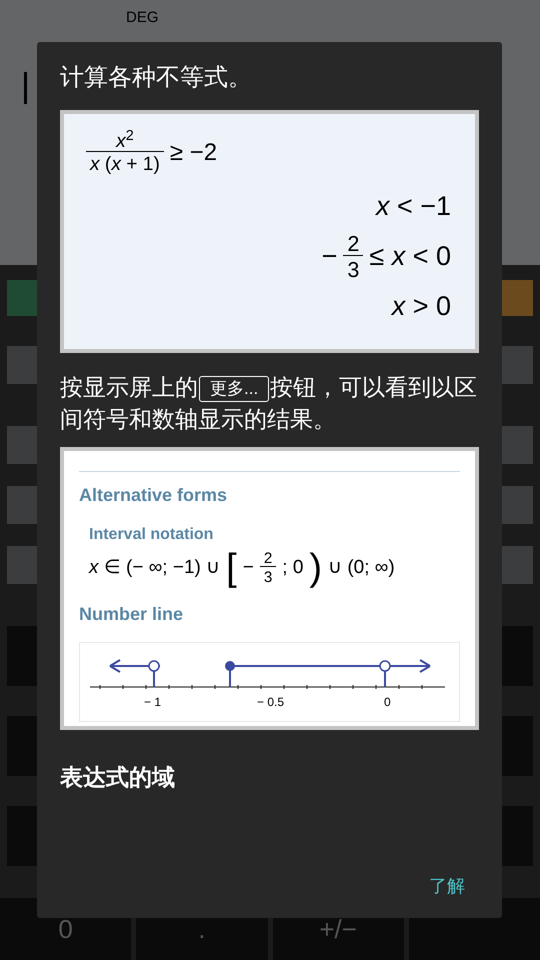  What do you see at coordinates (361, 568) in the screenshot?
I see `math-text: ∪ (0; ∞)` at bounding box center [361, 568].